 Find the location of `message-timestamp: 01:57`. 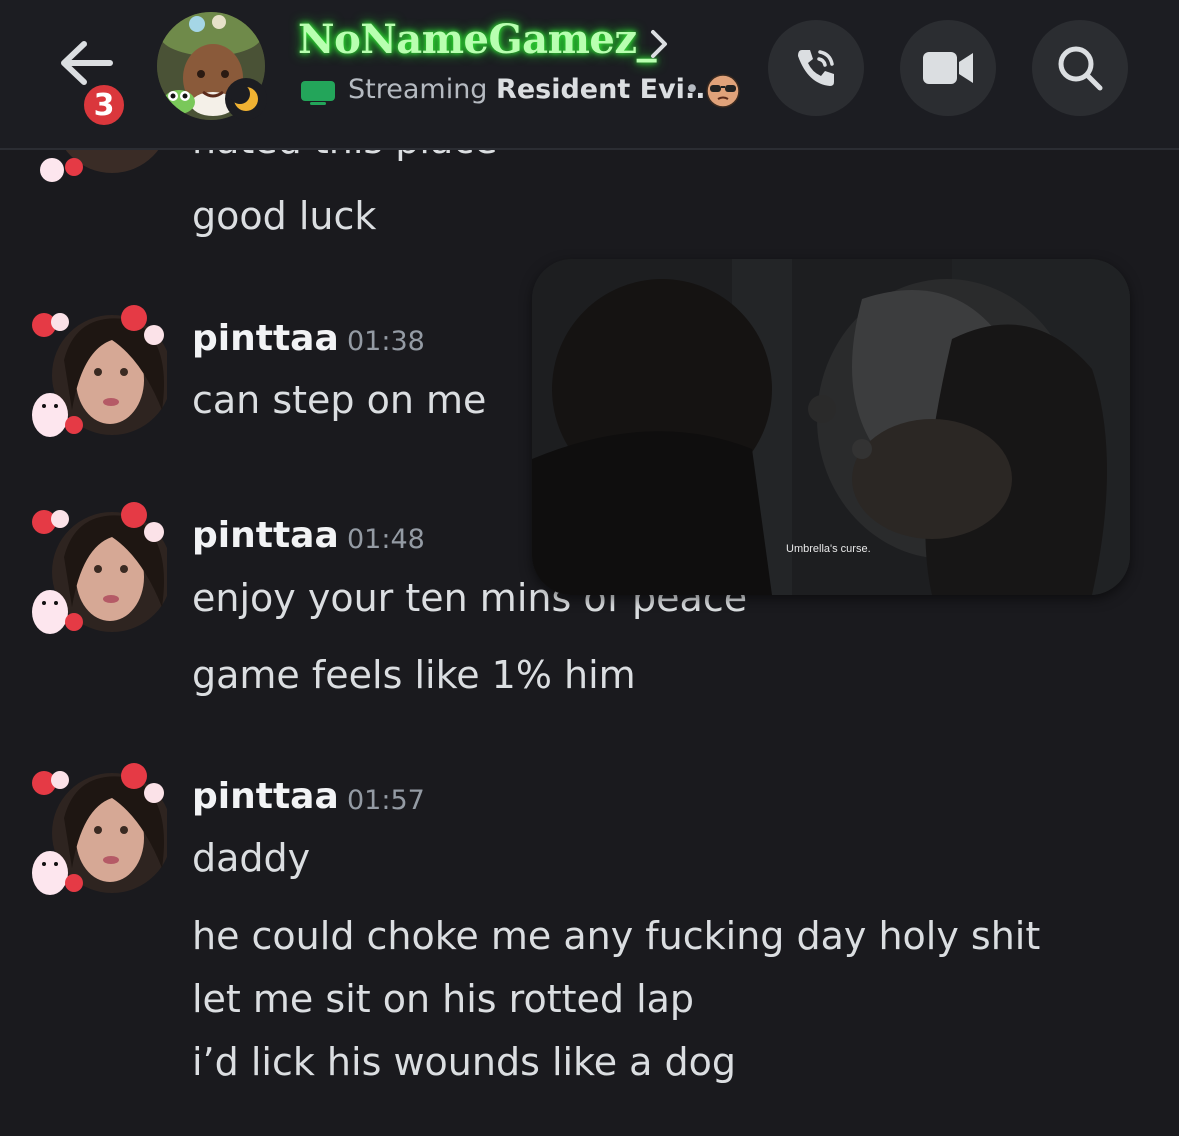

message-timestamp: 01:57 is located at coordinates (386, 800).